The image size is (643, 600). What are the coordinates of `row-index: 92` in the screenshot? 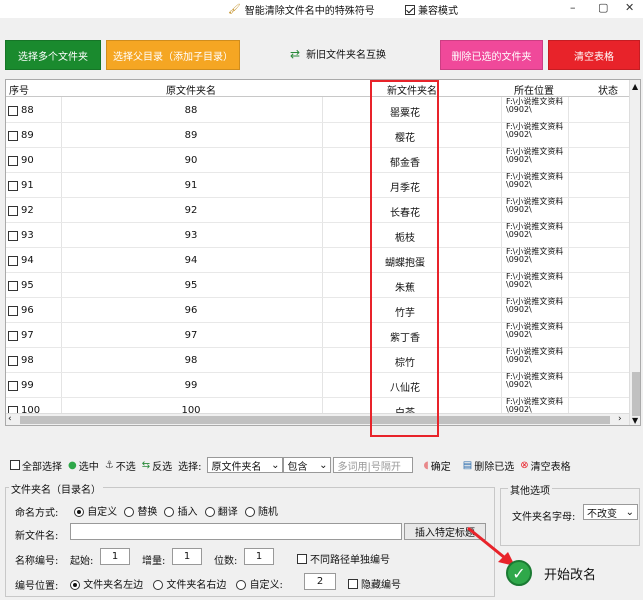 It's located at (21, 210).